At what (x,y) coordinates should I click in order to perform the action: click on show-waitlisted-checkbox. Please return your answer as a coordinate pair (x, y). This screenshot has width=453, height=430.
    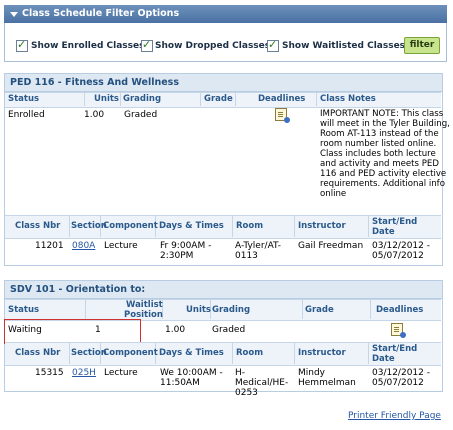
    Looking at the image, I should click on (273, 45).